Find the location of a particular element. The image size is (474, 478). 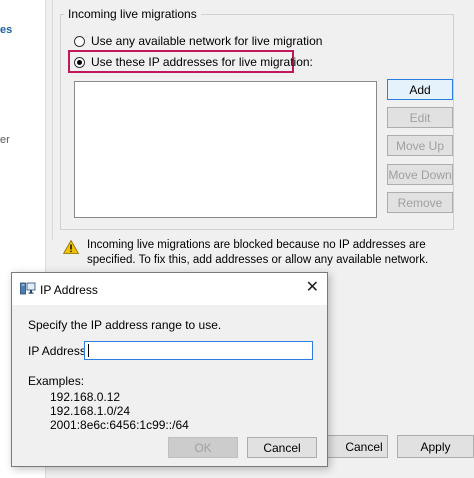

dialog-title: IP Address is located at coordinates (69, 290).